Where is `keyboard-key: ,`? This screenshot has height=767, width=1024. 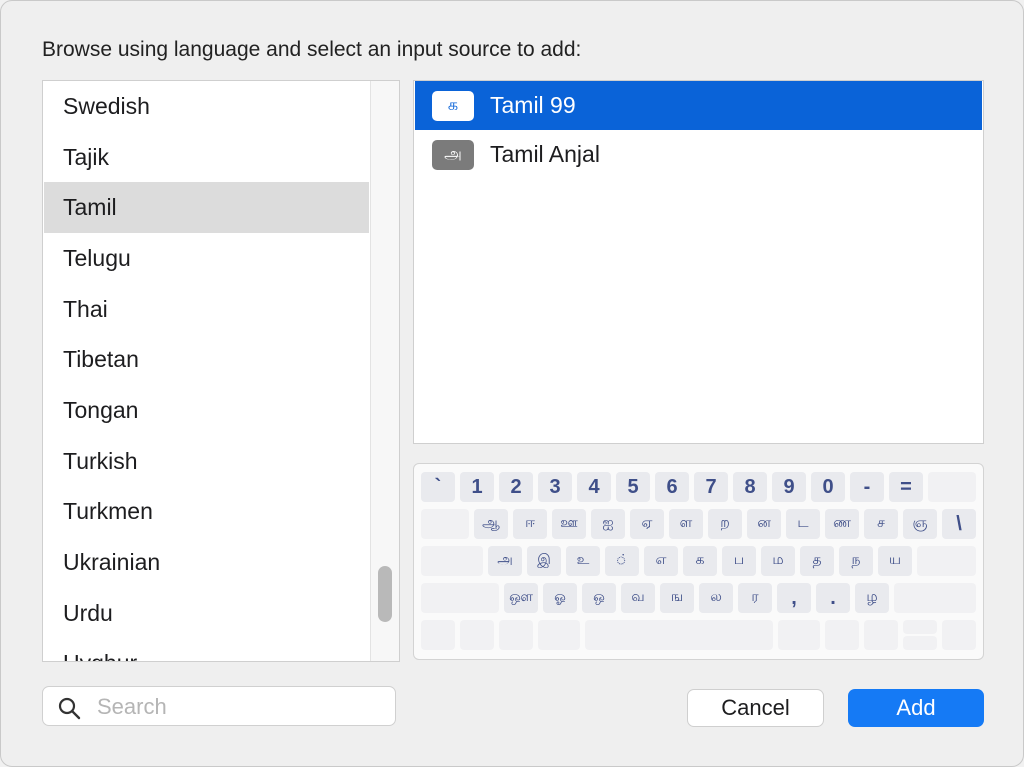
keyboard-key: , is located at coordinates (794, 598).